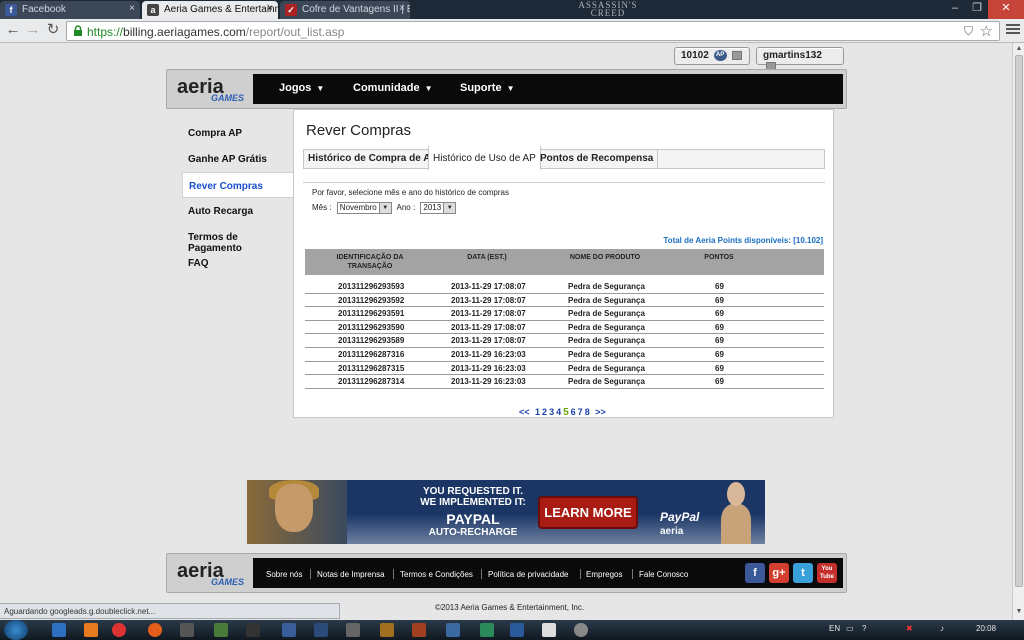 This screenshot has width=1024, height=640. I want to click on page-scrollbar: ▲ ▼, so click(1018, 331).